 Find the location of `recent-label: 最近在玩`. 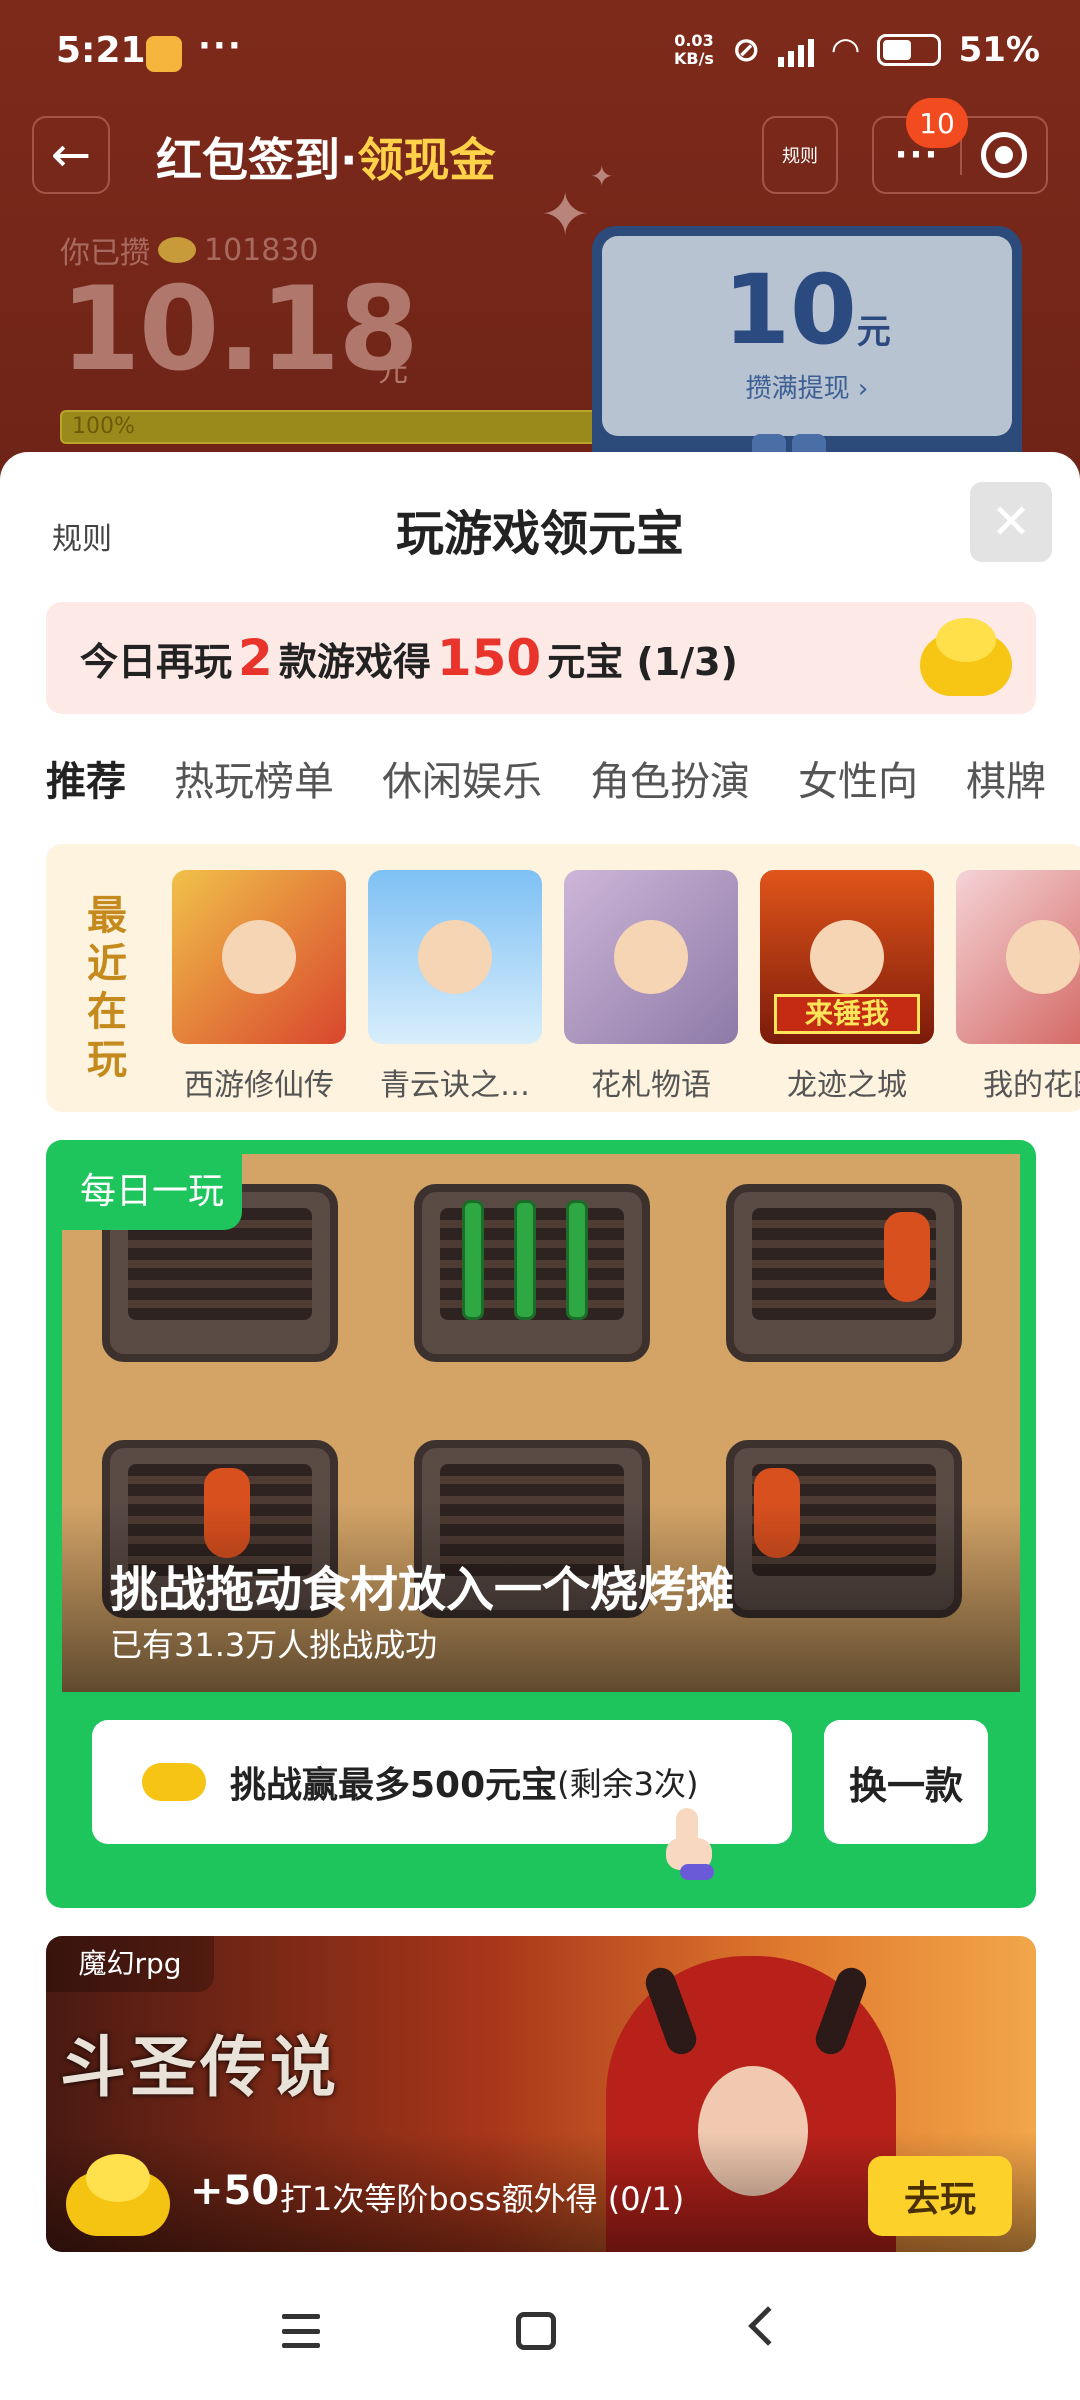

recent-label: 最近在玩 is located at coordinates (107, 988).